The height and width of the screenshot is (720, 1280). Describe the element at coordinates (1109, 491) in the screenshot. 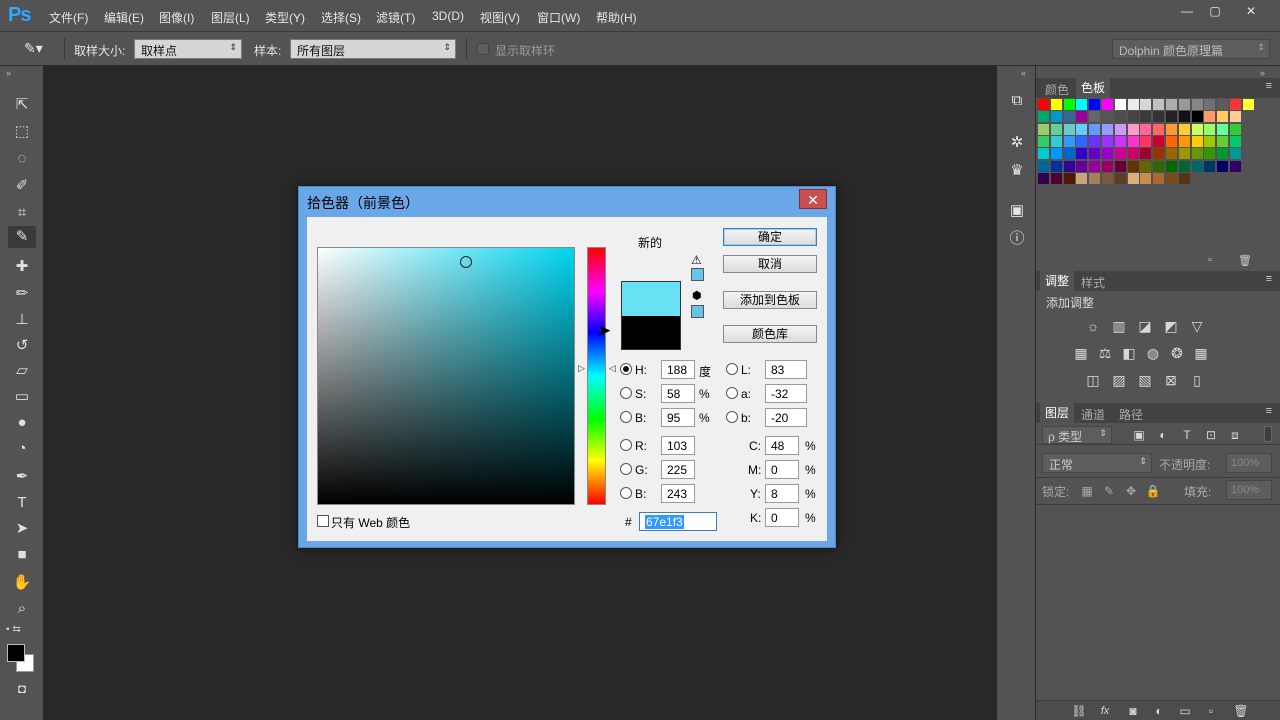

I see `lock-pixels-icon: ✎` at that location.